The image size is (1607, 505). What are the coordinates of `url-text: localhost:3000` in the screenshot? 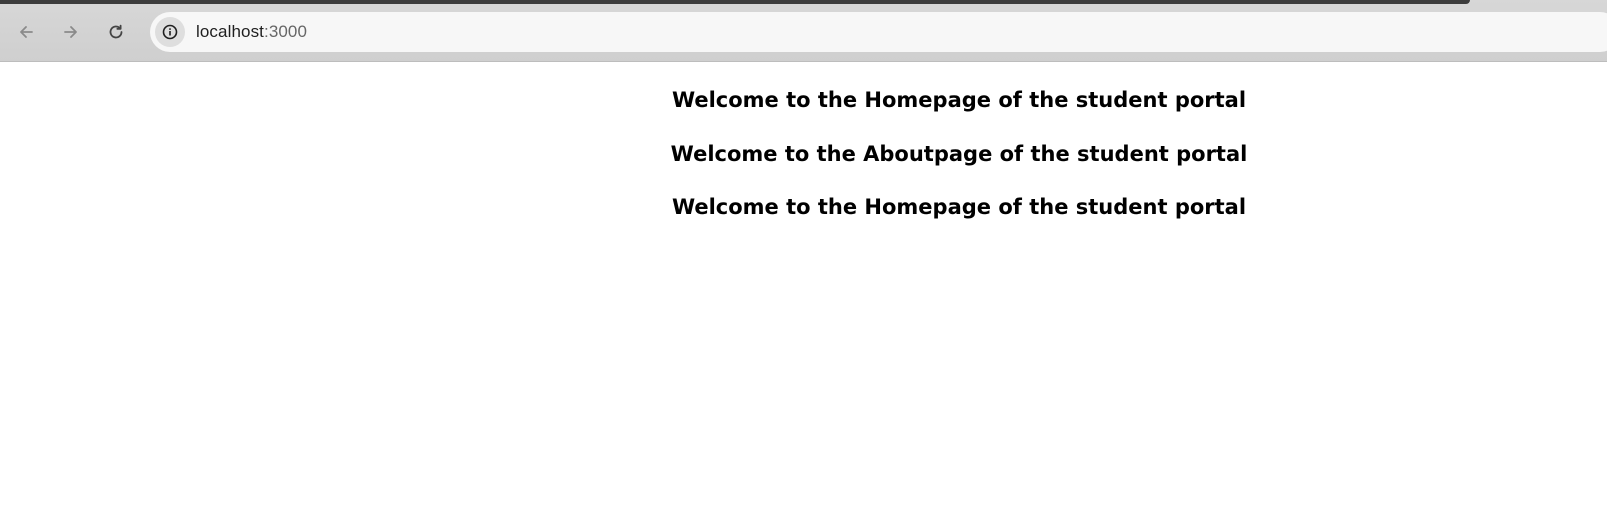 It's located at (251, 32).